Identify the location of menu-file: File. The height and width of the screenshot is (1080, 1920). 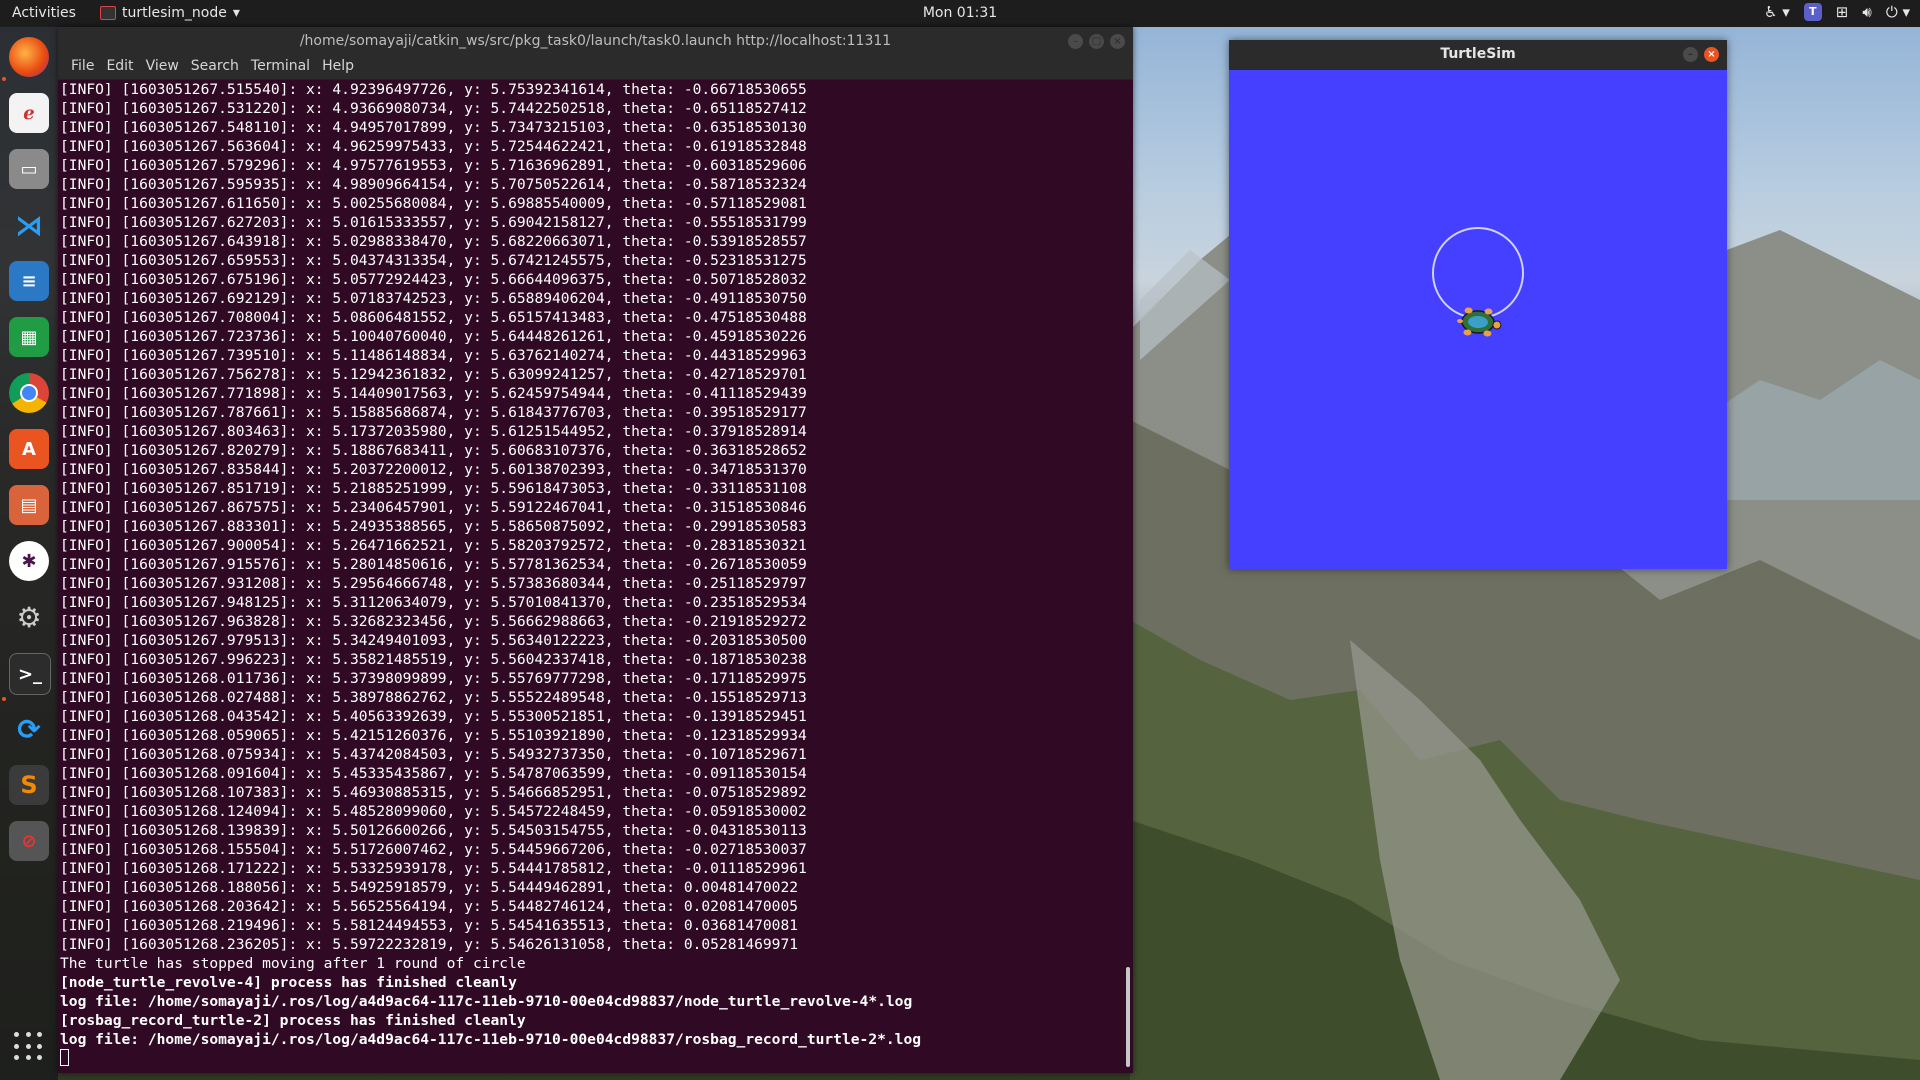
(82, 68).